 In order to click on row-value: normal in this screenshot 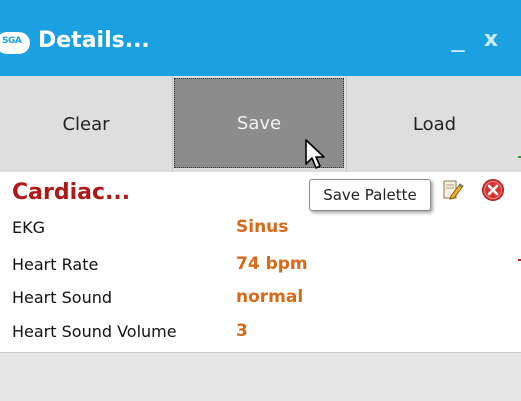, I will do `click(270, 297)`.